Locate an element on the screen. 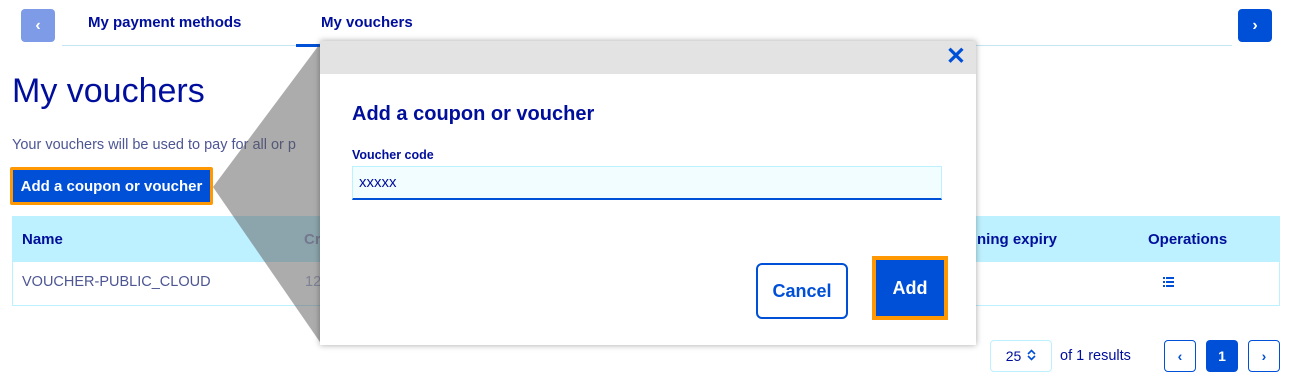 The width and height of the screenshot is (1291, 384). modal-title: Add a coupon or voucher is located at coordinates (473, 114).